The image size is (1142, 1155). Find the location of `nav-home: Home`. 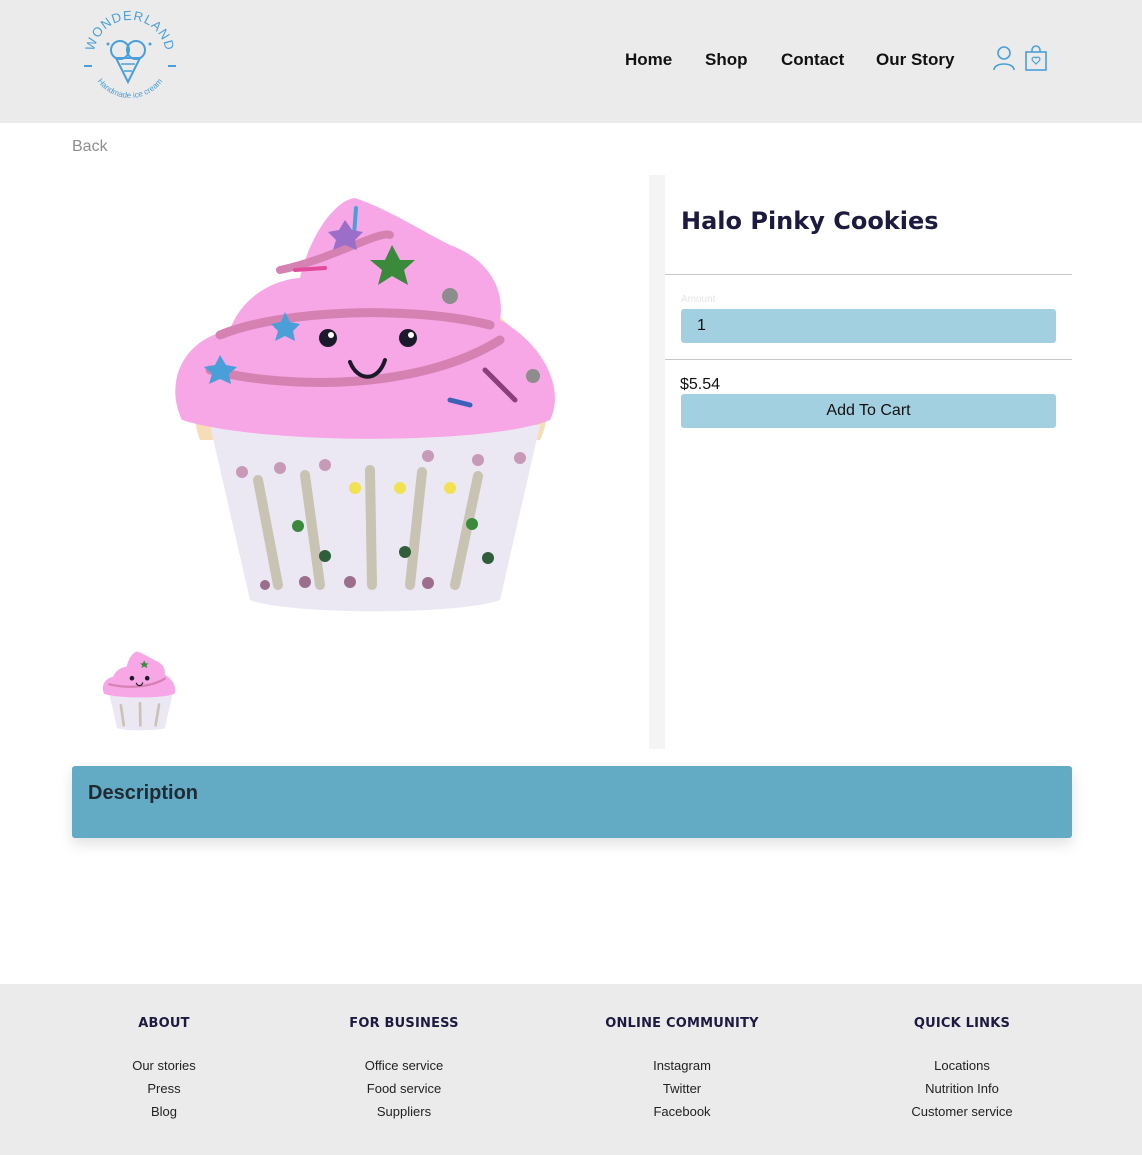

nav-home: Home is located at coordinates (648, 60).